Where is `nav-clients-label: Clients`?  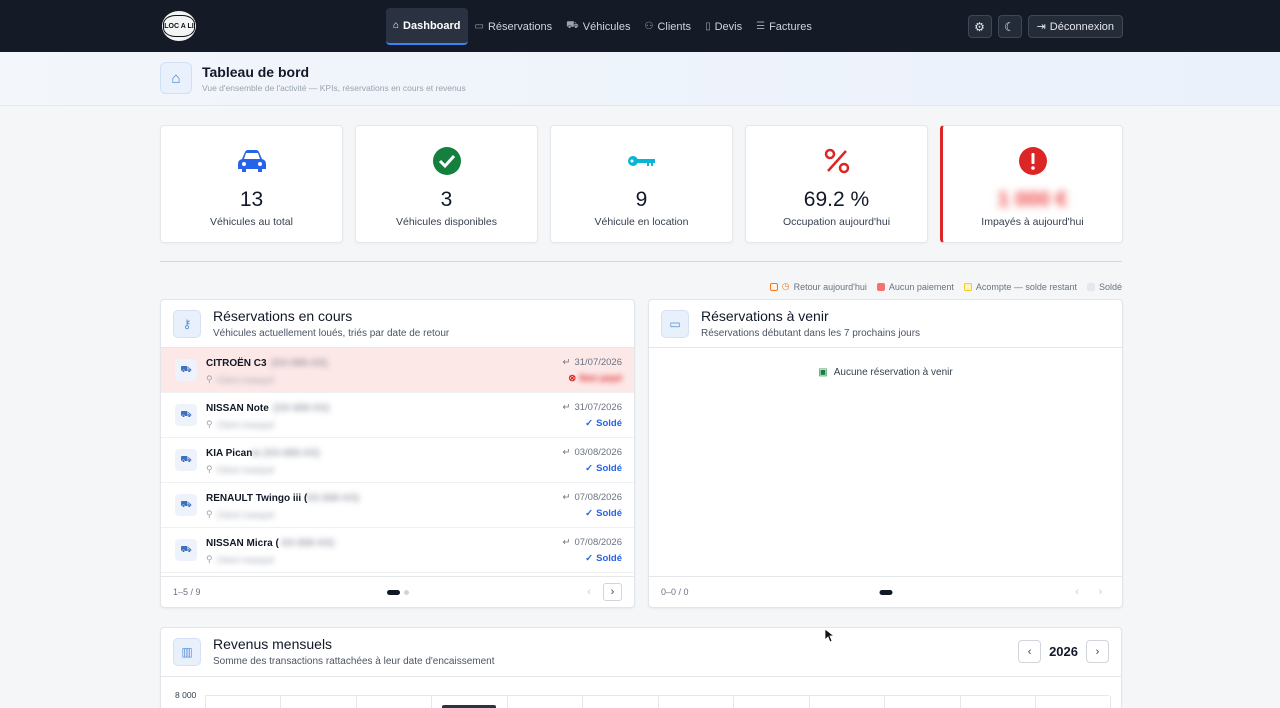
nav-clients-label: Clients is located at coordinates (674, 26).